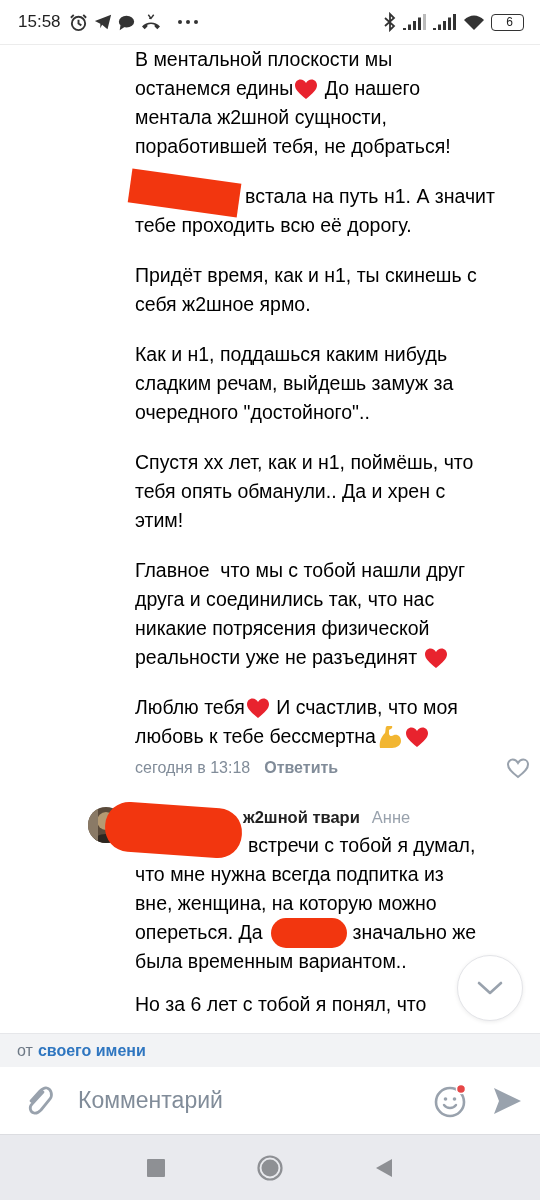 The width and height of the screenshot is (540, 1200). I want to click on alarm-clock-icon, so click(78, 22).